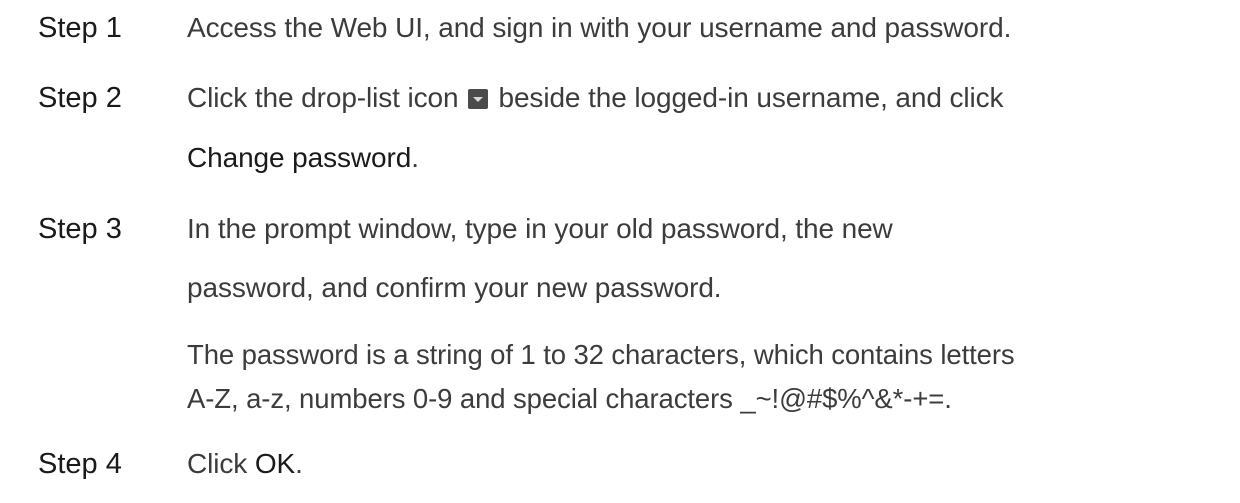 This screenshot has width=1240, height=503. I want to click on step-3-line-2: password, and confirm your new password., so click(454, 287).